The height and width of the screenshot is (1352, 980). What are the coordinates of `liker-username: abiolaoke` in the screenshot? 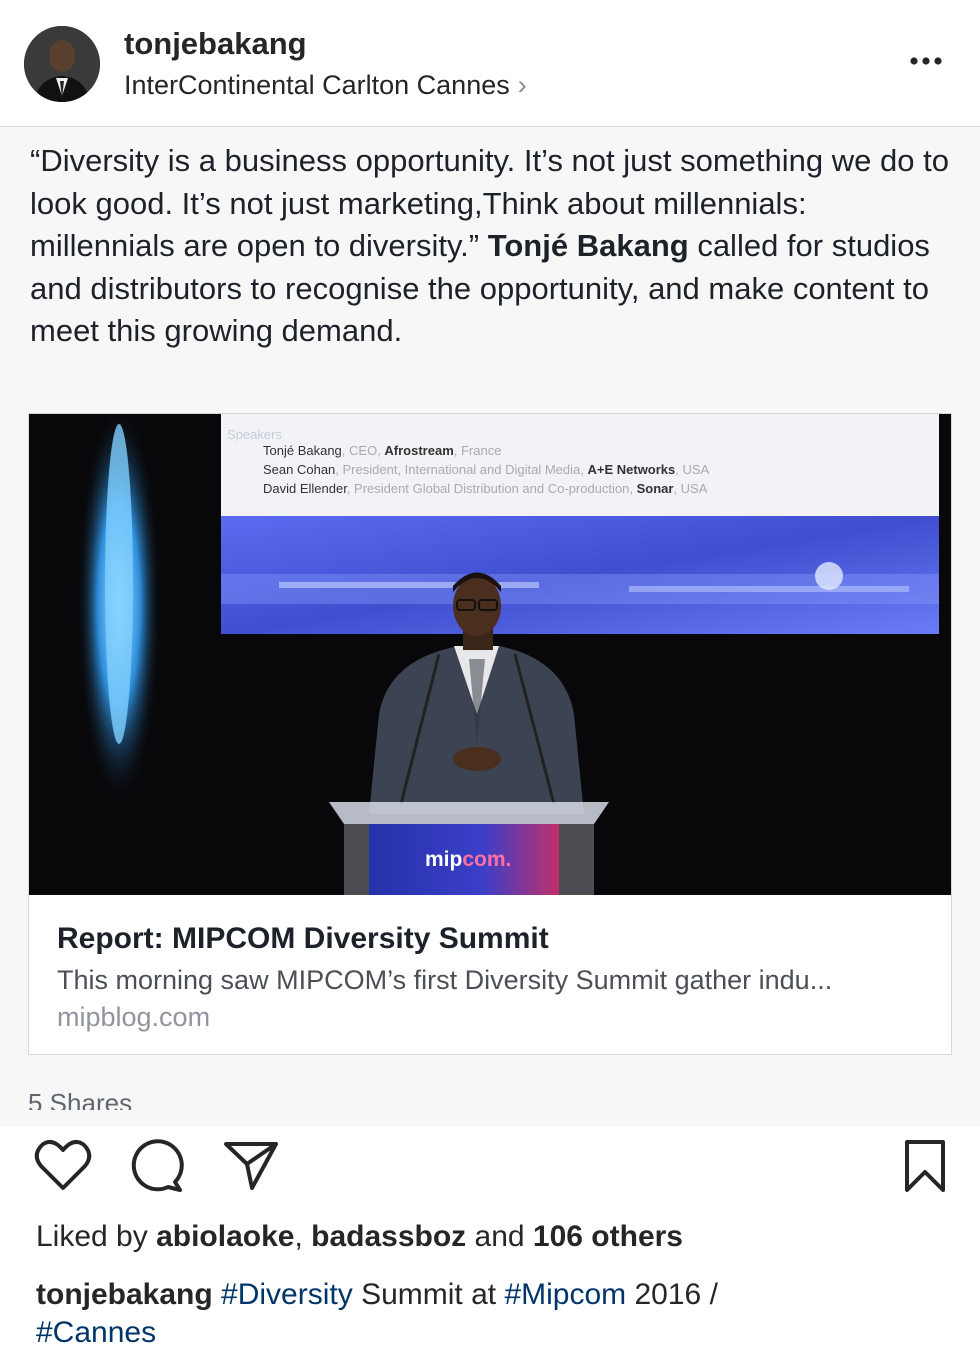 It's located at (225, 1236).